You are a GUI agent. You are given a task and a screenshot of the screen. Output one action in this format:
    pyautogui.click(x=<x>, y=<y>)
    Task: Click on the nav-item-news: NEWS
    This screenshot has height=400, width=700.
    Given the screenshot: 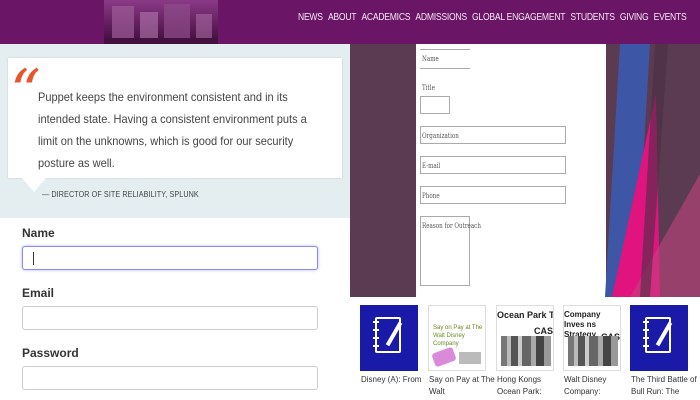 What is the action you would take?
    pyautogui.click(x=310, y=17)
    